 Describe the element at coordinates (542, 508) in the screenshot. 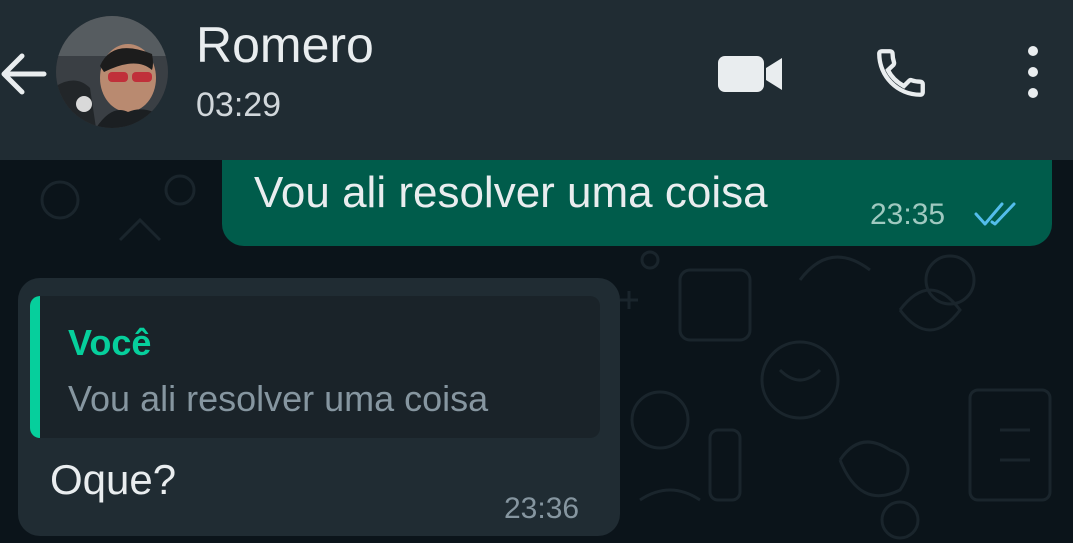

I see `message-time: 23:36` at that location.